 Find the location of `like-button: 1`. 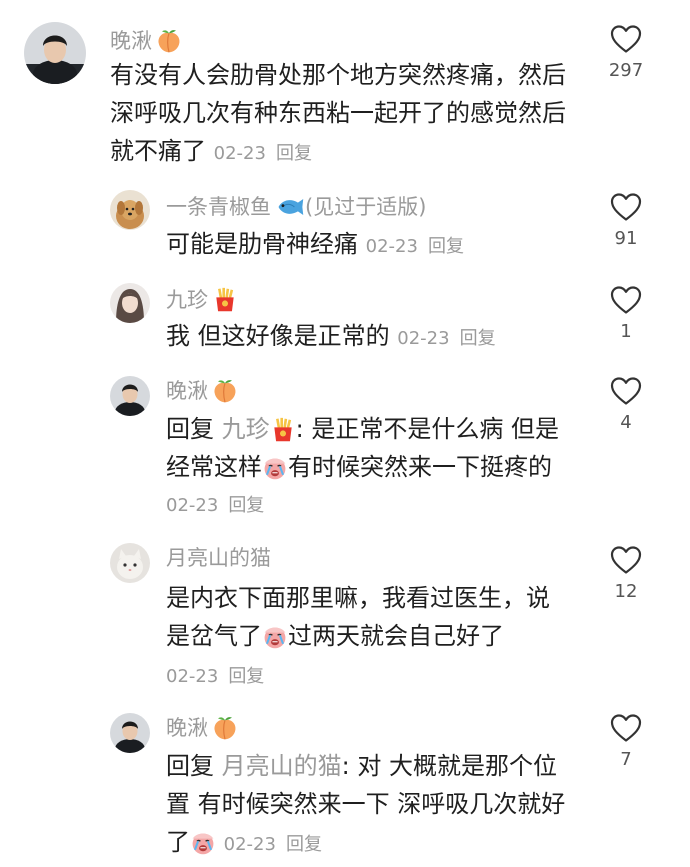

like-button: 1 is located at coordinates (626, 313).